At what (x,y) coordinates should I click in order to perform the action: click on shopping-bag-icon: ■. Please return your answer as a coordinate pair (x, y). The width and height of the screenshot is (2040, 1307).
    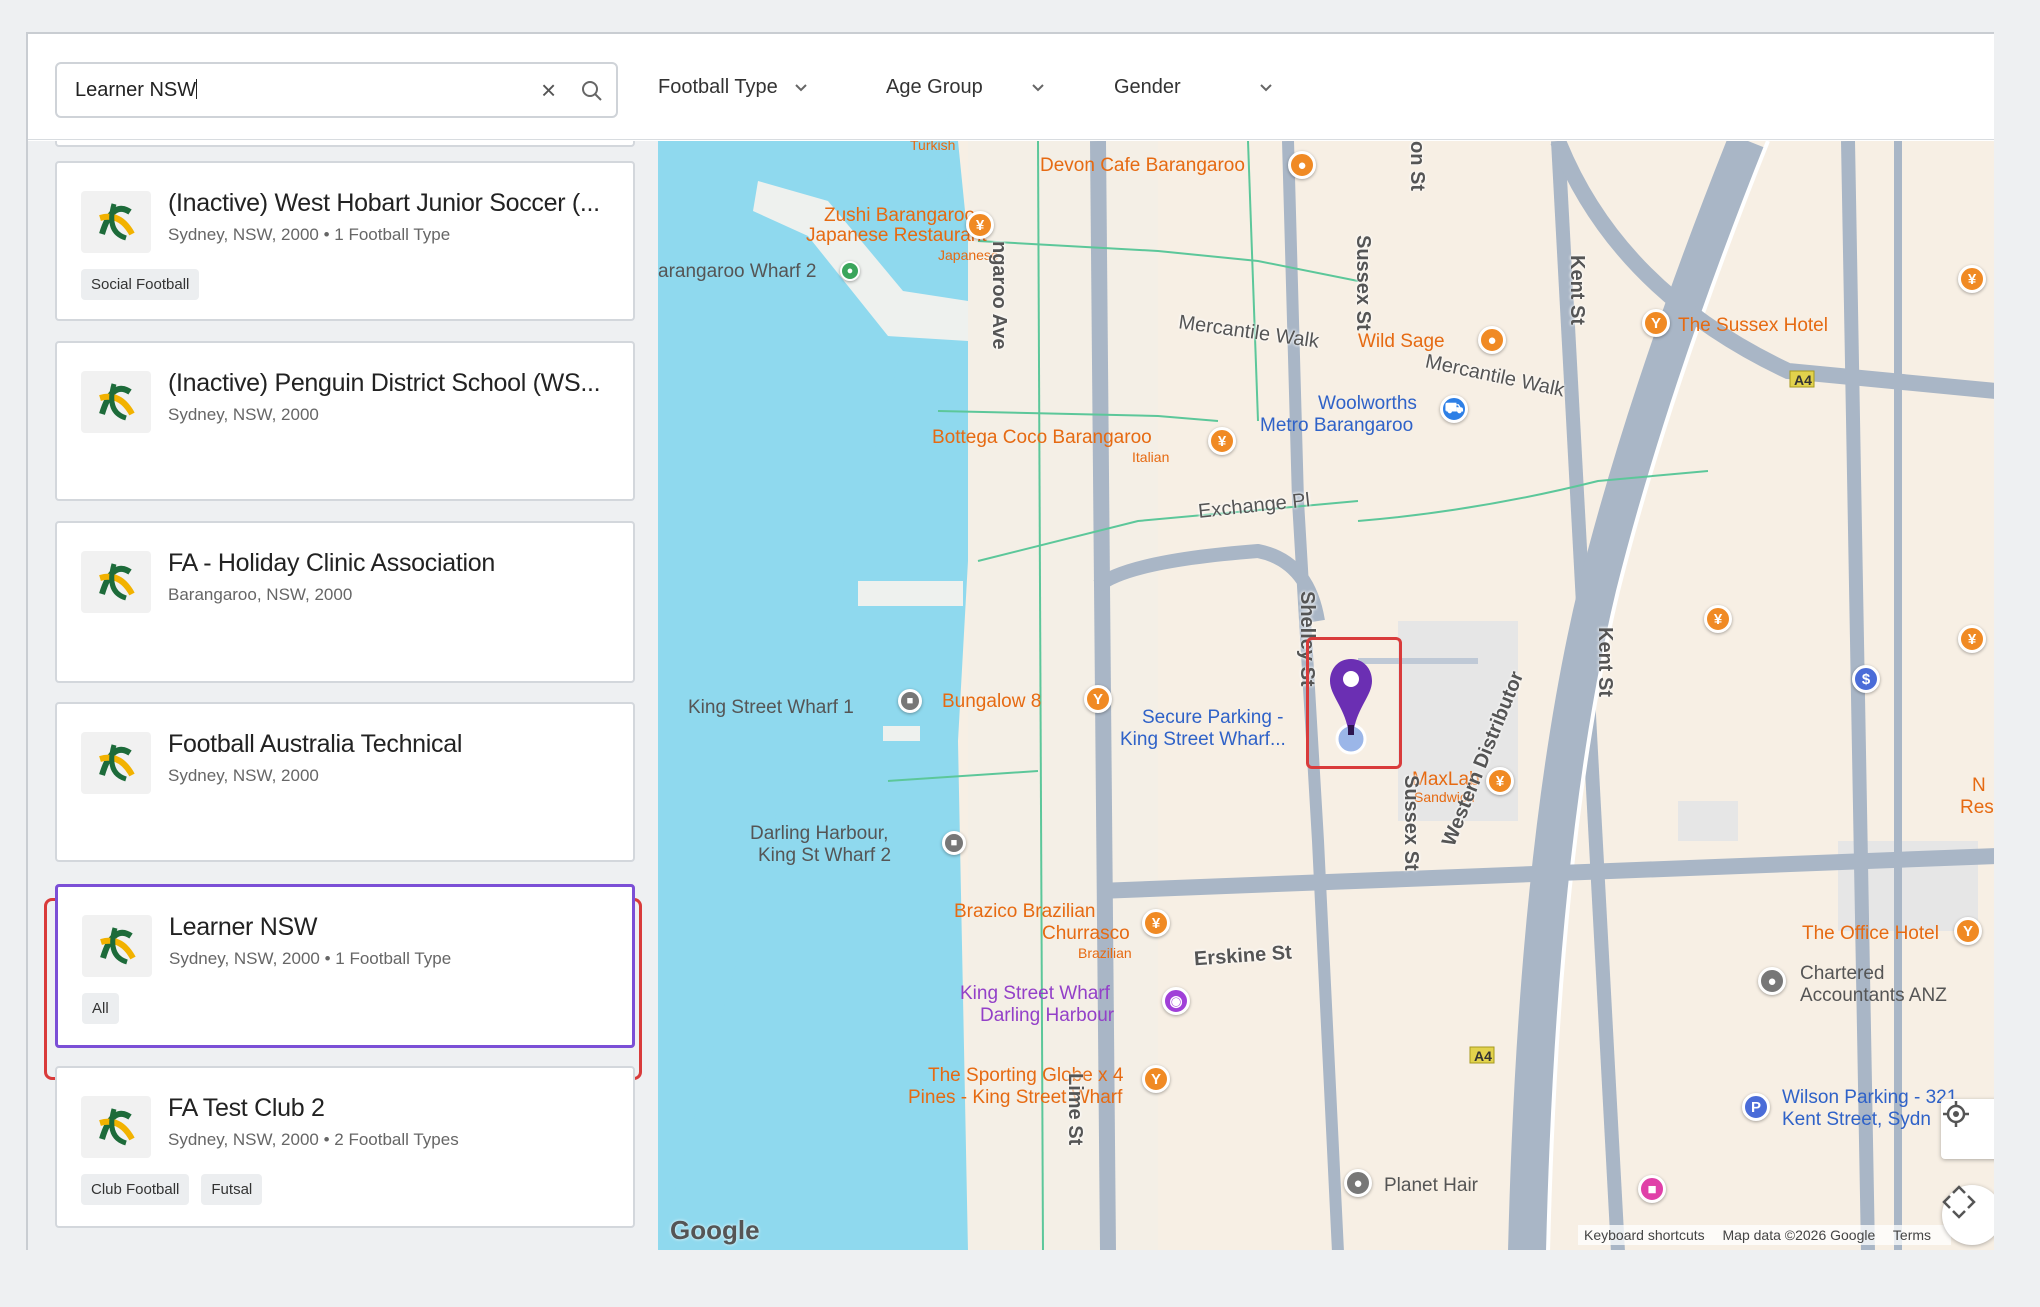
    Looking at the image, I should click on (1652, 1189).